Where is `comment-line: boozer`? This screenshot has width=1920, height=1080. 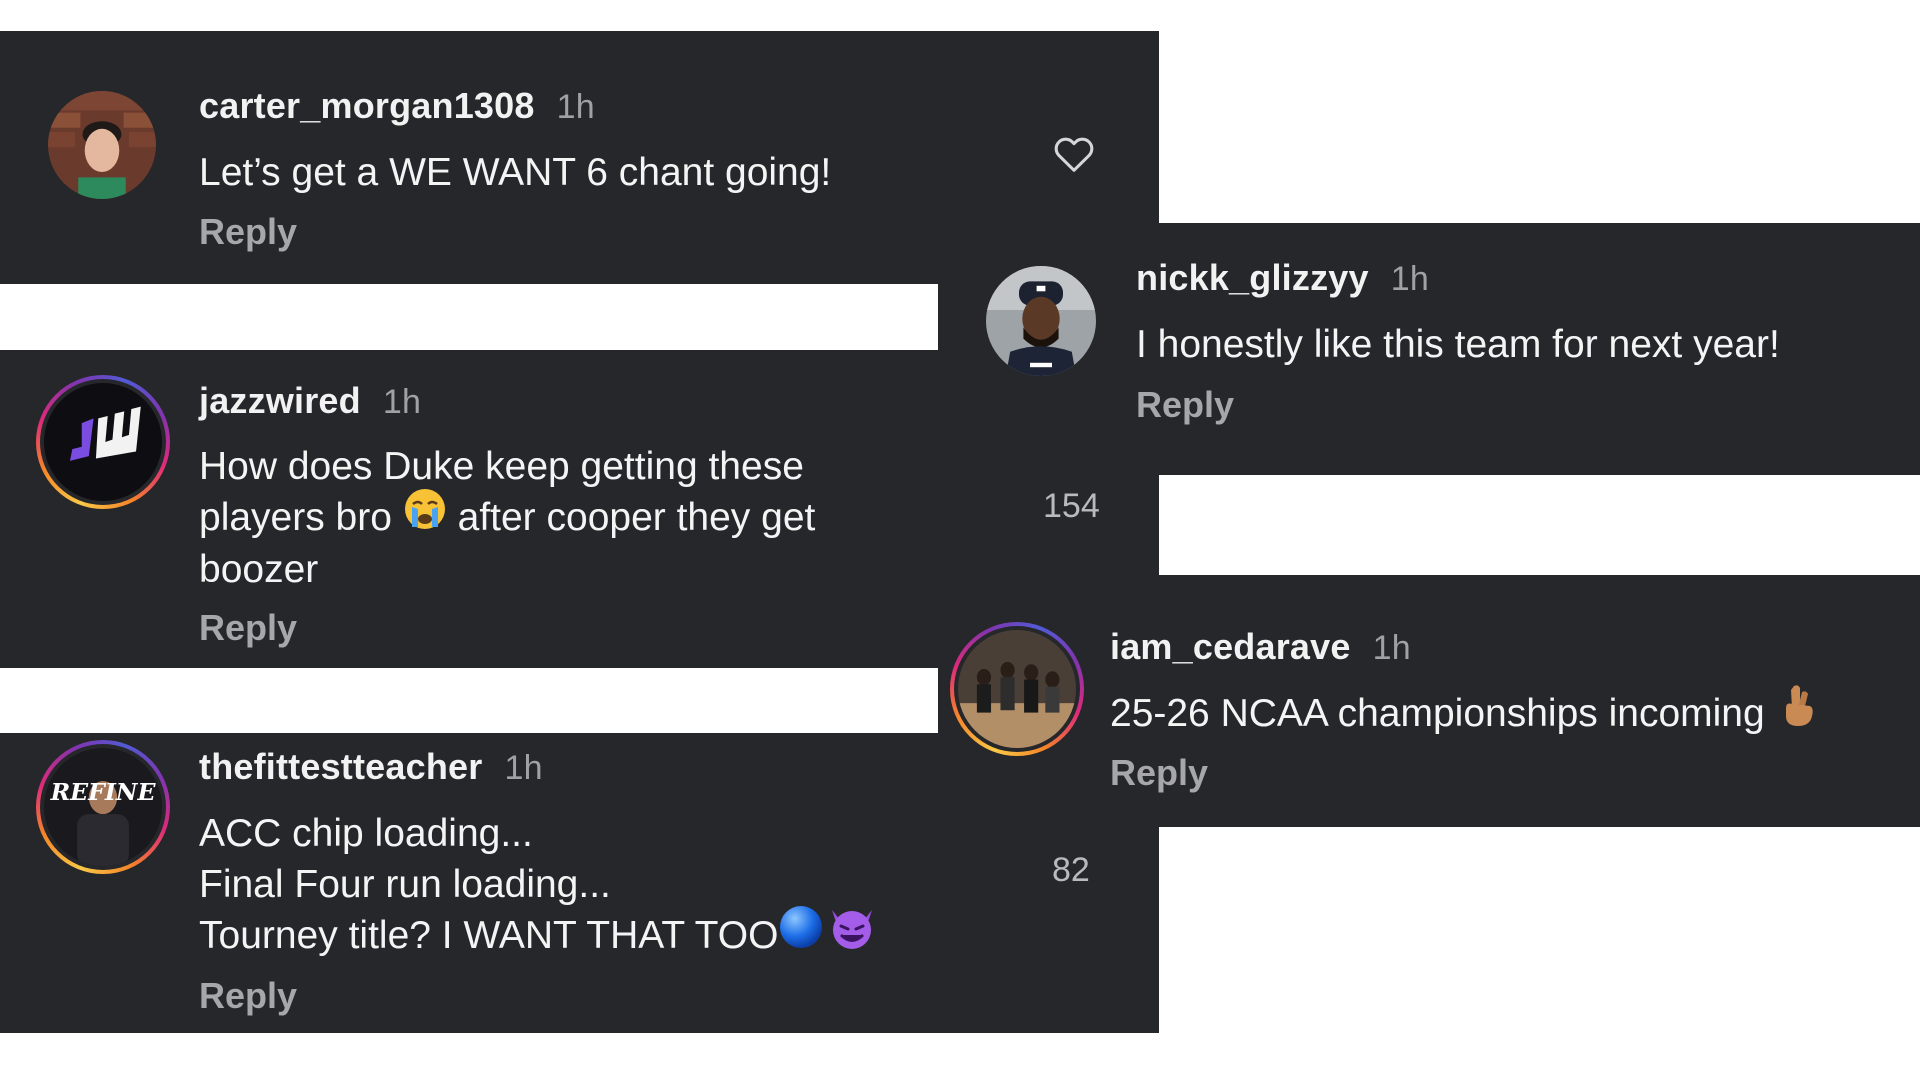
comment-line: boozer is located at coordinates (259, 570).